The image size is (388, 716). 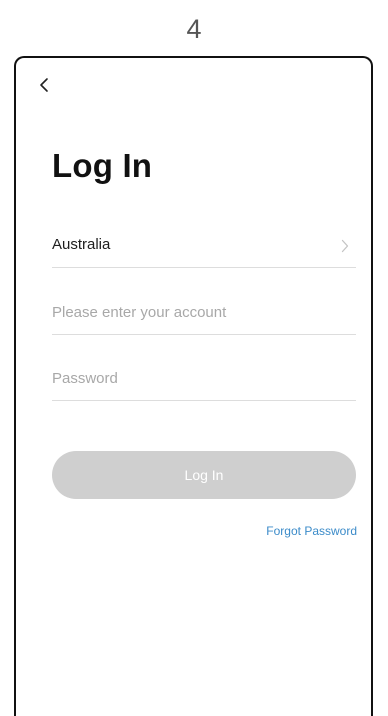 I want to click on account-input, so click(x=204, y=312).